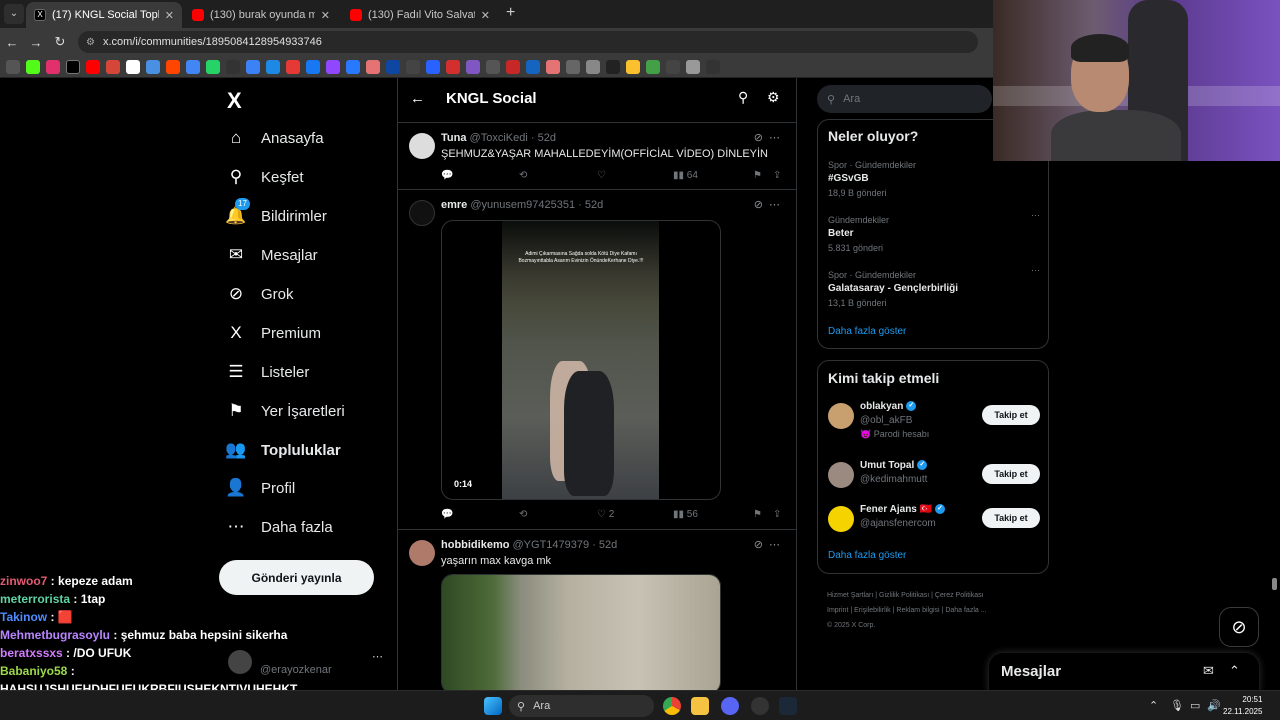 The width and height of the screenshot is (1280, 720). What do you see at coordinates (14, 14) in the screenshot?
I see `tab-search-button: ⌄` at bounding box center [14, 14].